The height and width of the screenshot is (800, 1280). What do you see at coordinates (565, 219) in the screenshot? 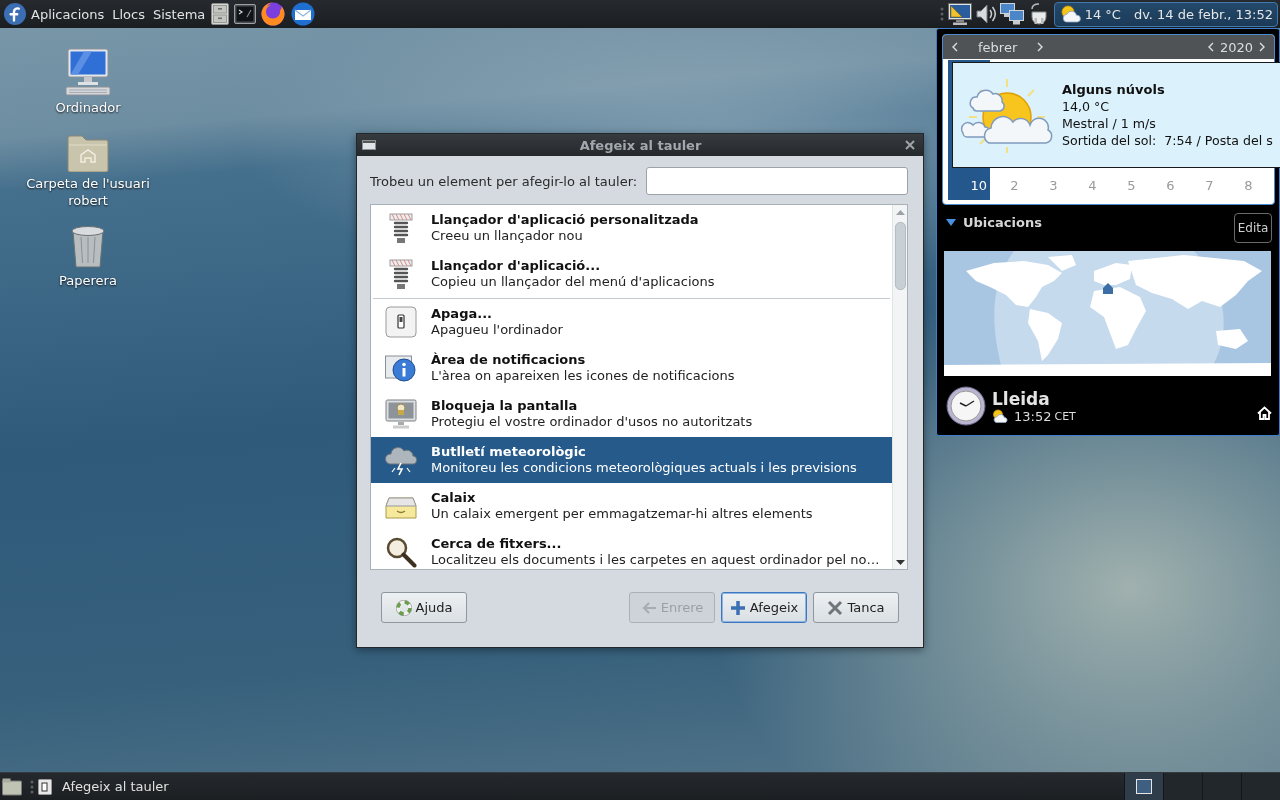
I see `item-title: Llançador d'aplicació personalitzada` at bounding box center [565, 219].